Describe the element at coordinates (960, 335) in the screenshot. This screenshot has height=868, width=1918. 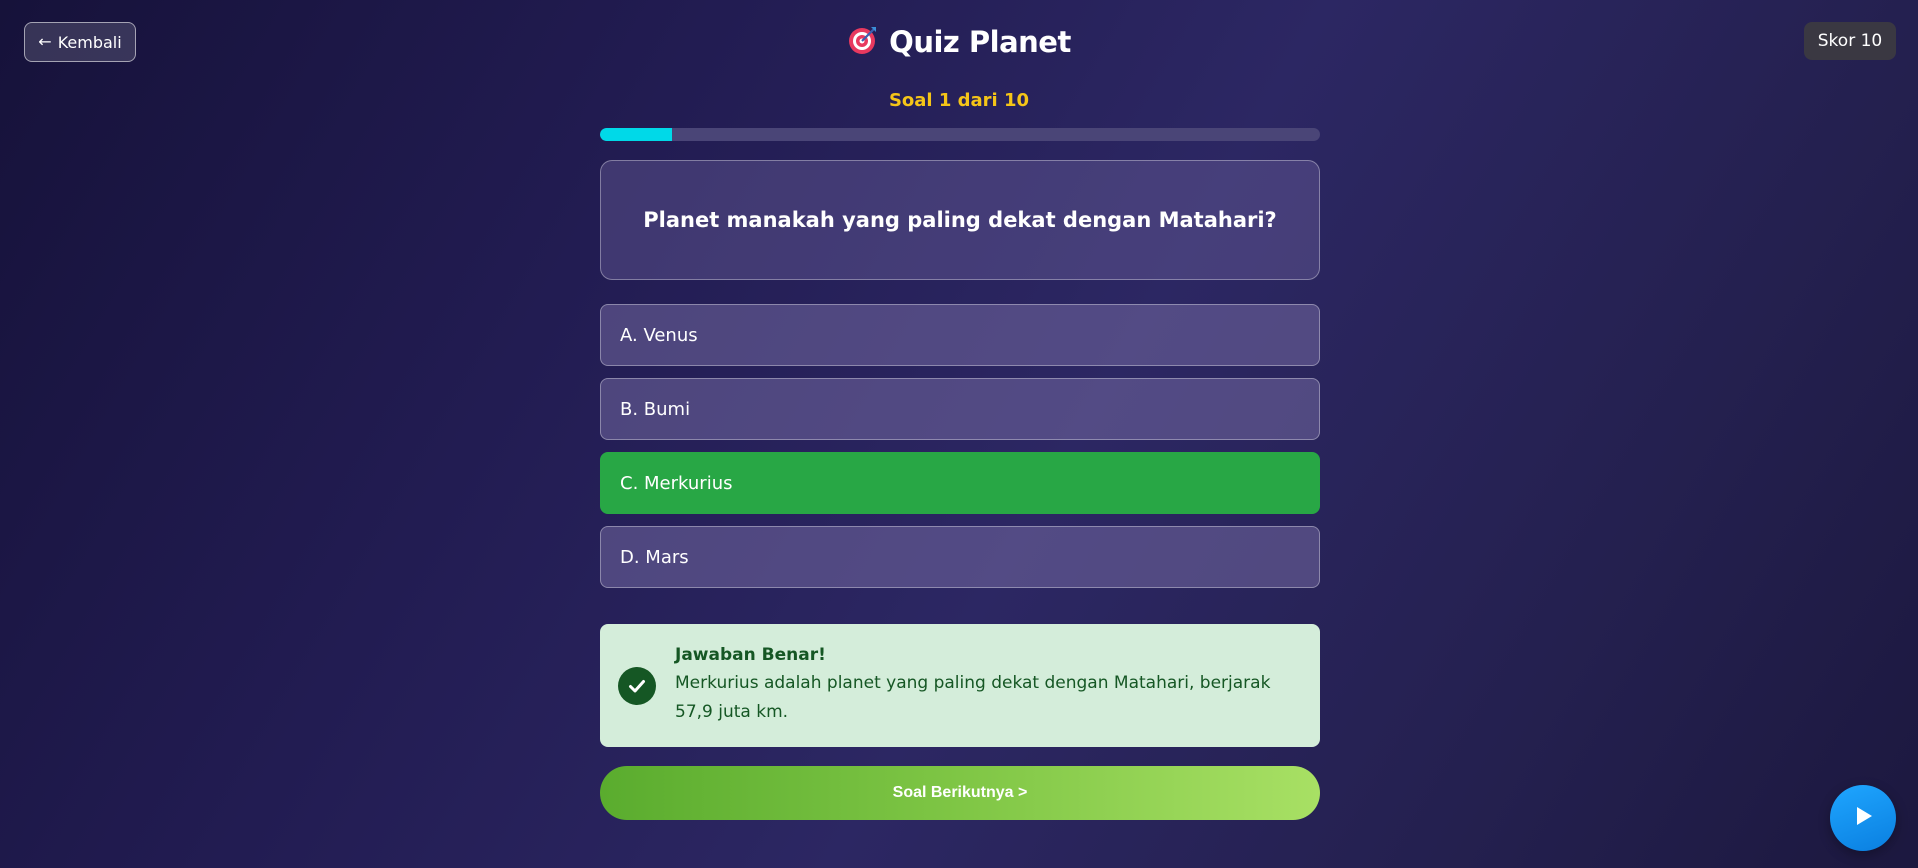
I see `option-a: A. Venus` at that location.